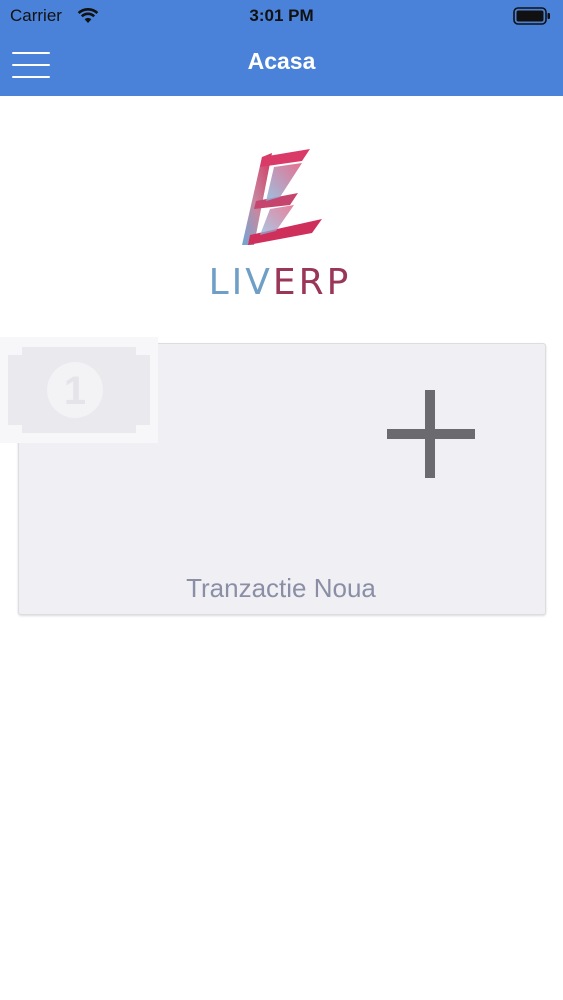 Image resolution: width=563 pixels, height=1000 pixels. I want to click on navigation-bar: Acasa, so click(281, 65).